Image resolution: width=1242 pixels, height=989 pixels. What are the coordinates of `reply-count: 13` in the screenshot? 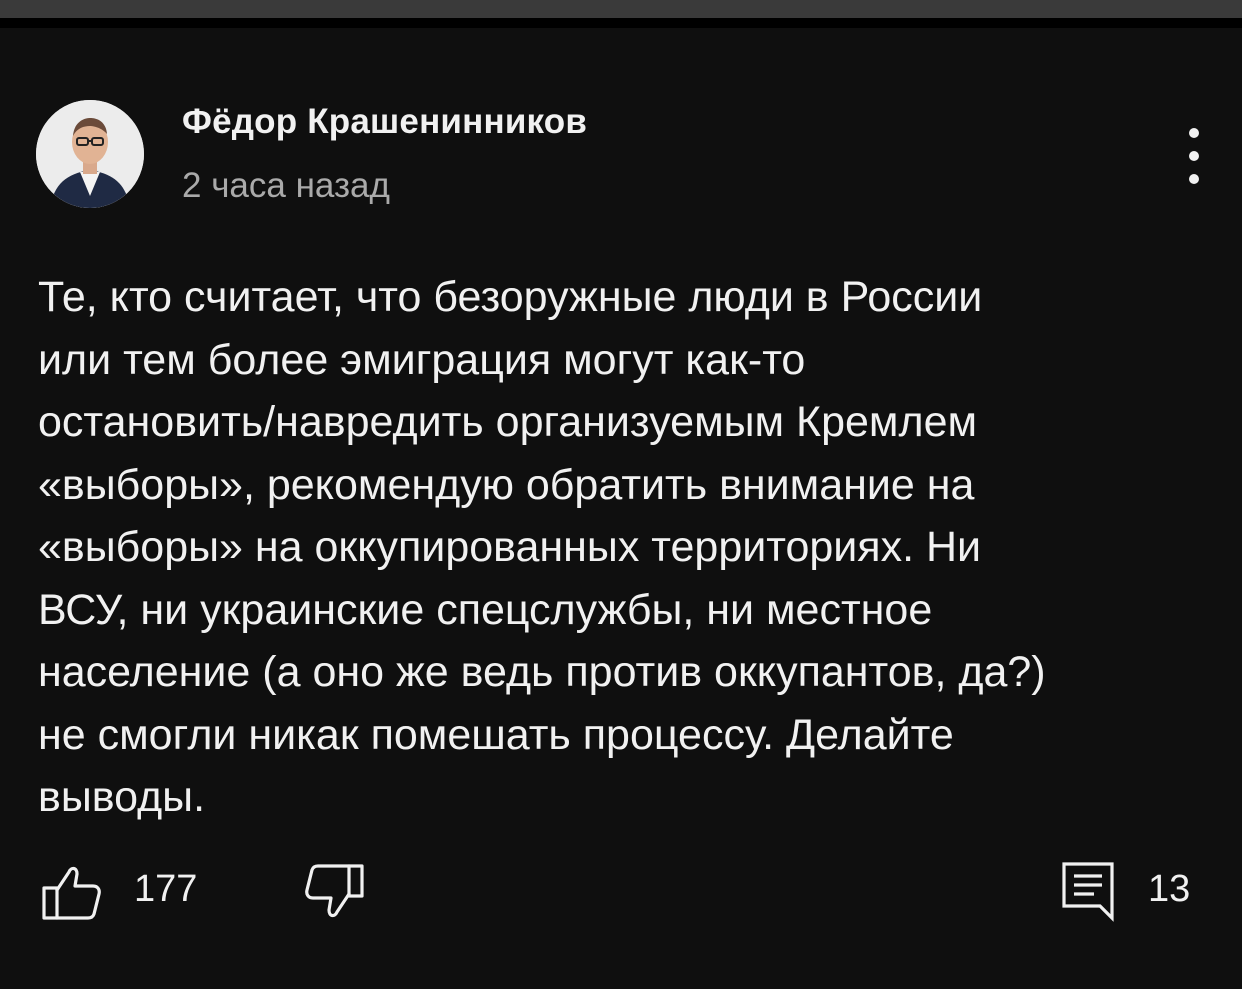 It's located at (1169, 889).